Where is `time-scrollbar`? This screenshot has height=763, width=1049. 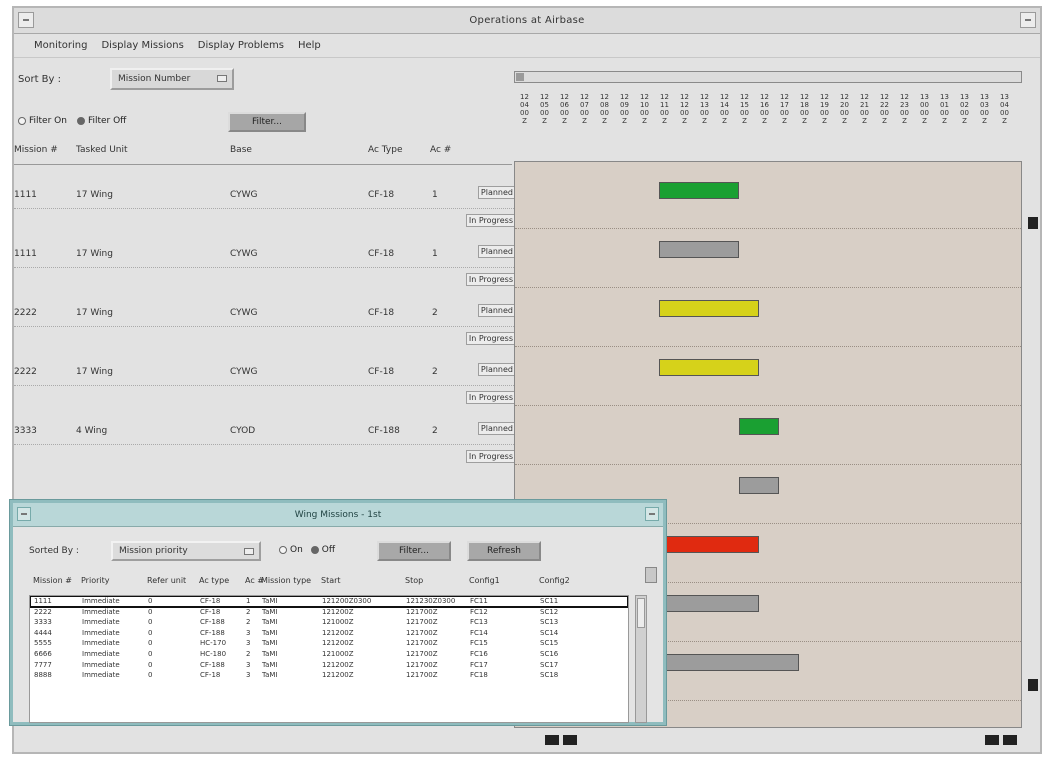 time-scrollbar is located at coordinates (768, 77).